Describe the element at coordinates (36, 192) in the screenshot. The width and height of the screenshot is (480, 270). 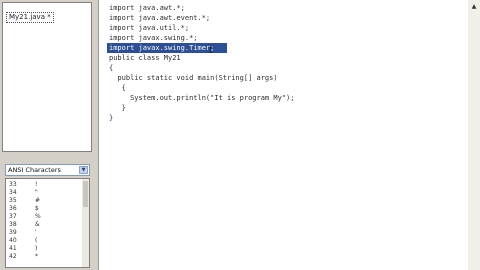
I see `char-glyph: "` at that location.